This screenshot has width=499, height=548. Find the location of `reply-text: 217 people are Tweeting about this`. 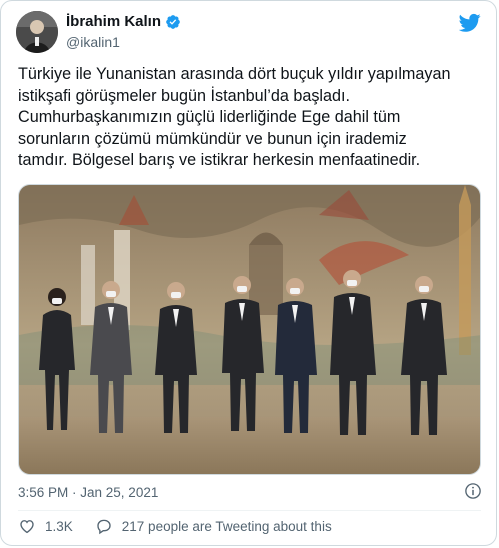

reply-text: 217 people are Tweeting about this is located at coordinates (226, 526).